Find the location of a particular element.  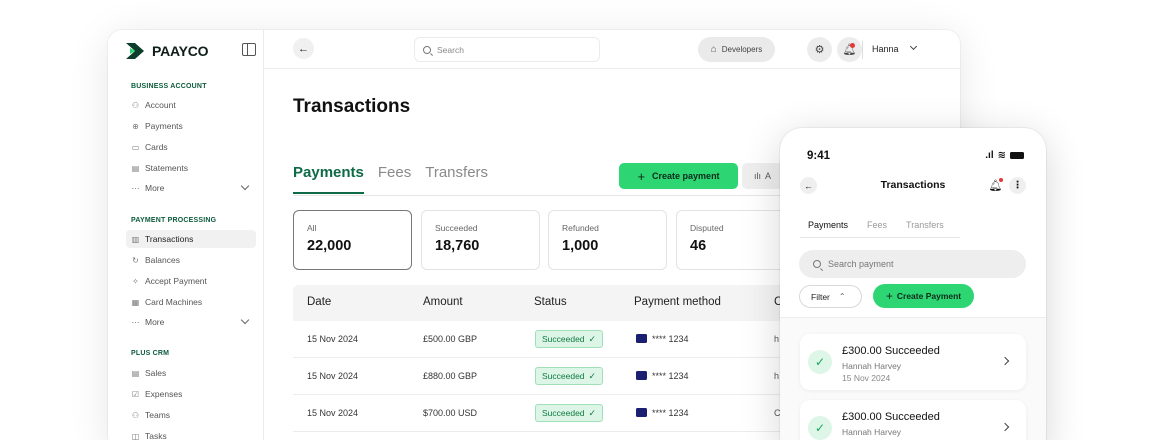

user-menu: Hanna is located at coordinates (885, 49).